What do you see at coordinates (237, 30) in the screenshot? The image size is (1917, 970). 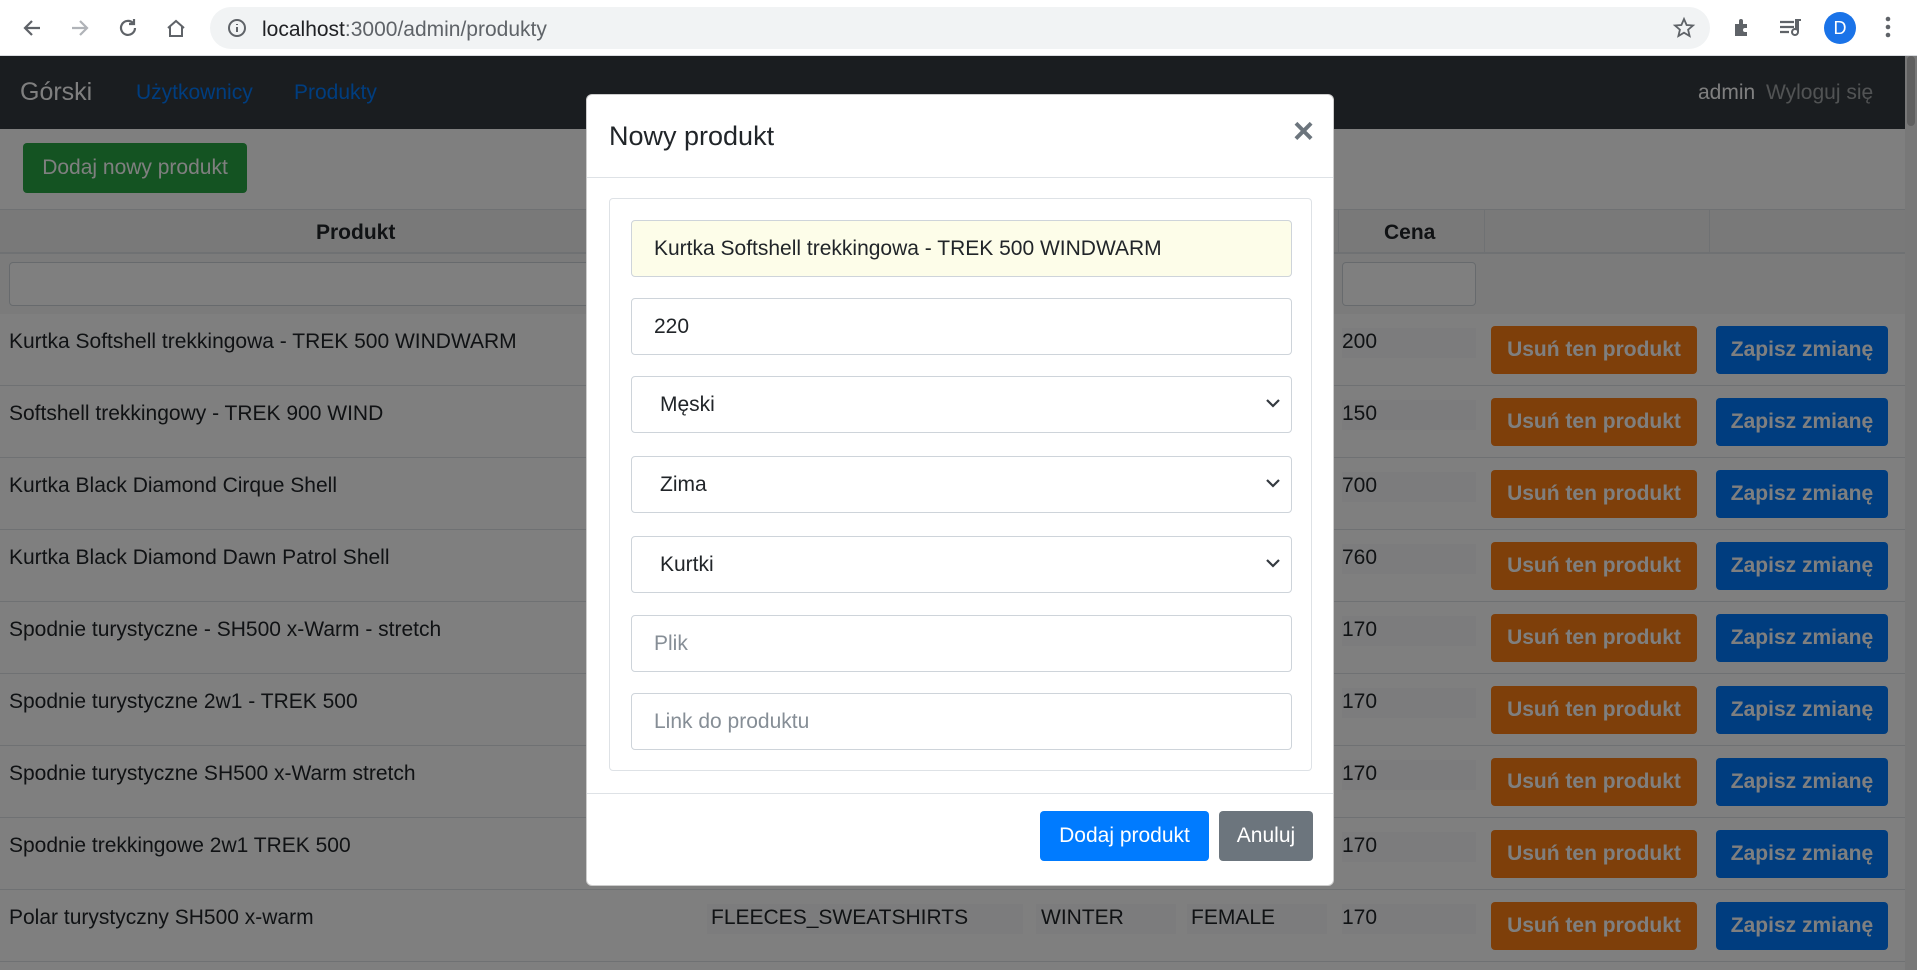 I see `info-icon` at bounding box center [237, 30].